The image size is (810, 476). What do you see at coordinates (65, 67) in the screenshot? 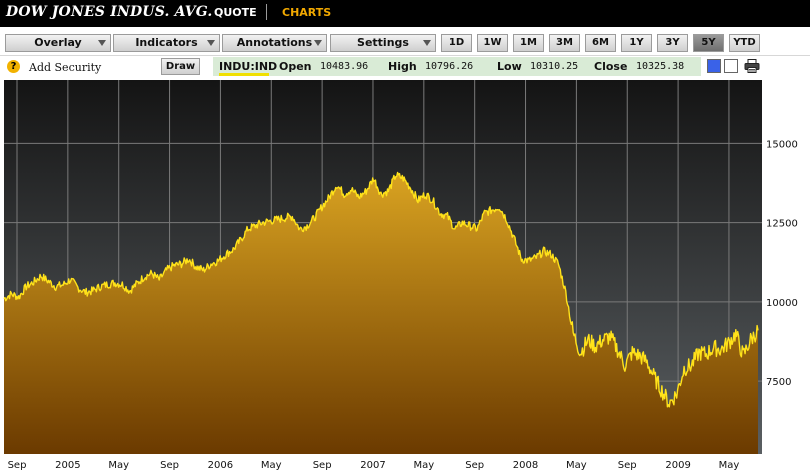
I see `add-security-link: Add Security` at bounding box center [65, 67].